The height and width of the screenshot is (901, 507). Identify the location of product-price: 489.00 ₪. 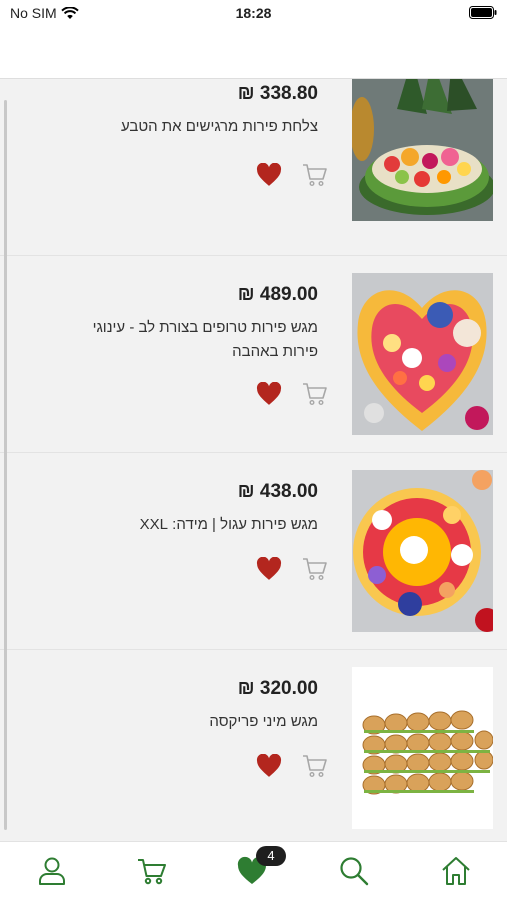
(277, 294).